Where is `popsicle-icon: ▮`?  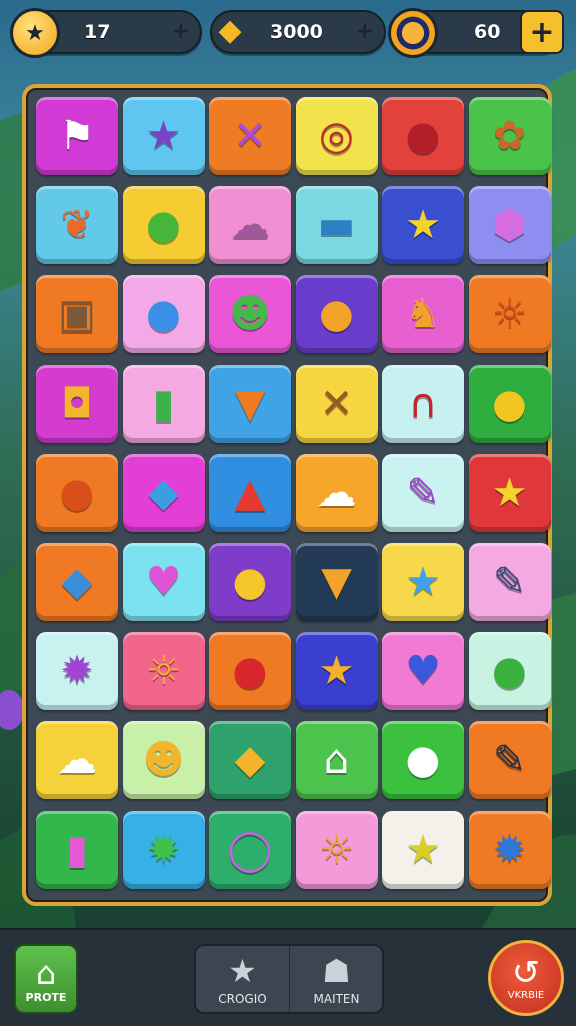
popsicle-icon: ▮ is located at coordinates (163, 403).